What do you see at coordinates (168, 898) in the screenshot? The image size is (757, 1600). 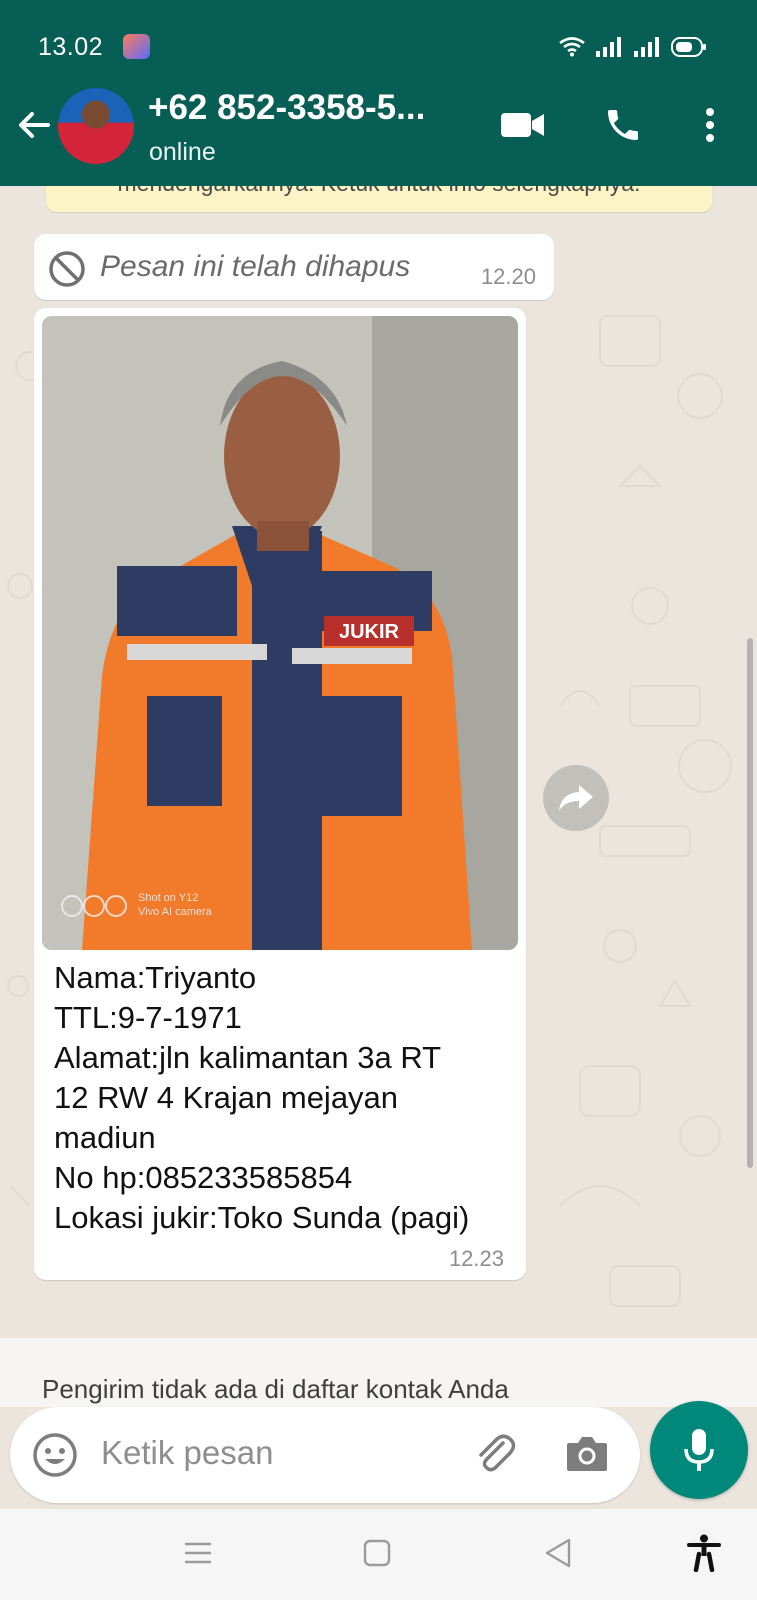 I see `photo-watermark-line-1: Shot on Y12` at bounding box center [168, 898].